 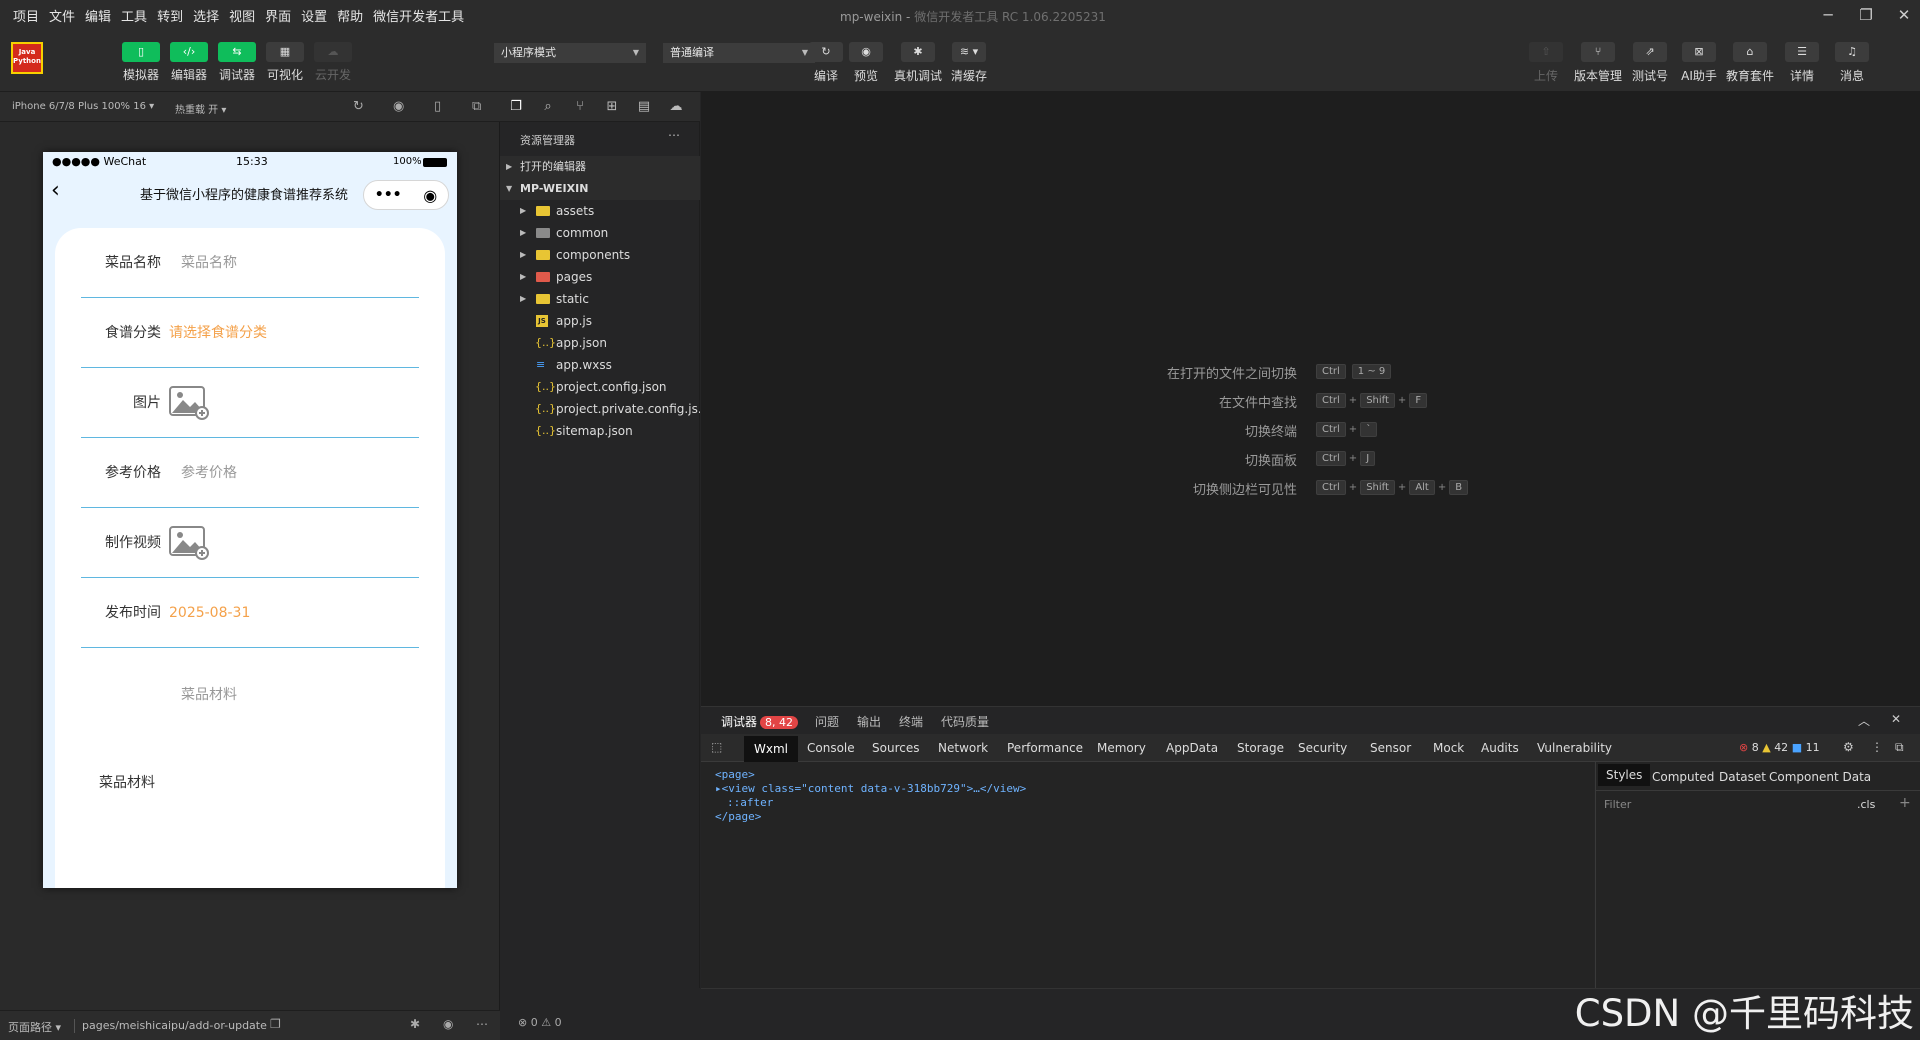 I want to click on device-icon: ▯, so click(x=437, y=106).